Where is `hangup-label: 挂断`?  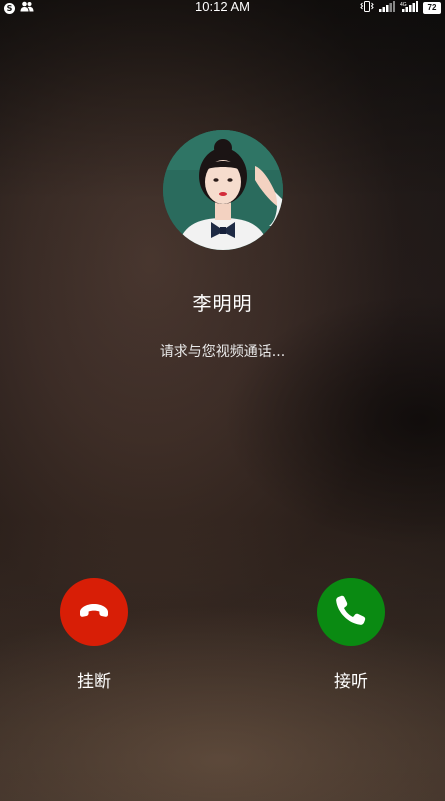 hangup-label: 挂断 is located at coordinates (94, 682).